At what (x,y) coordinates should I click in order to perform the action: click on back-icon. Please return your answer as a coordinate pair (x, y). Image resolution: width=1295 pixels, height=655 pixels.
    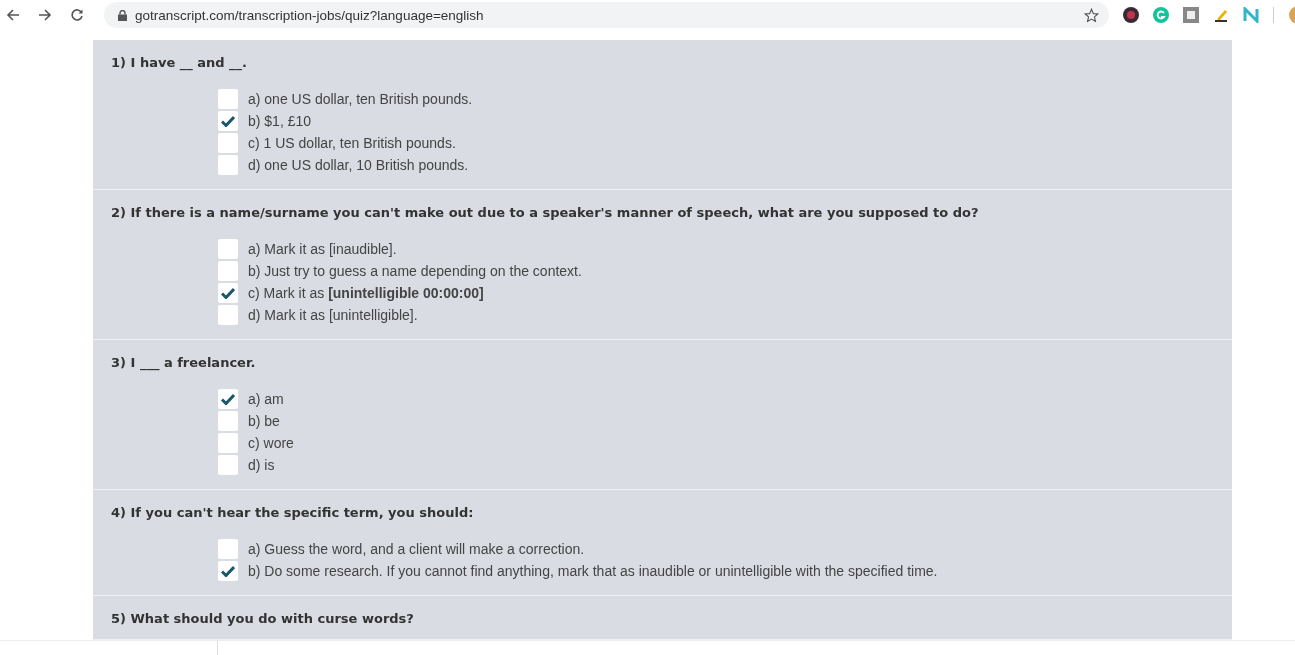
    Looking at the image, I should click on (13, 15).